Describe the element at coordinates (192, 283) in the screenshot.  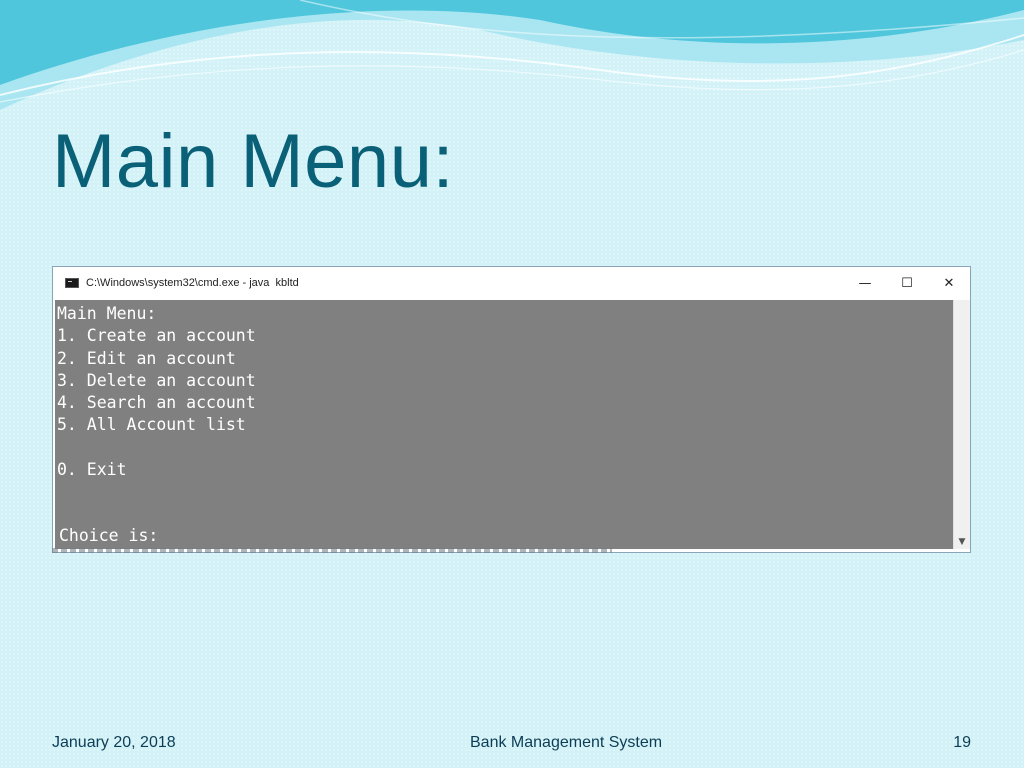
I see `console-window-title: C:\Windows\system32\cmd.exe - java kbltd` at that location.